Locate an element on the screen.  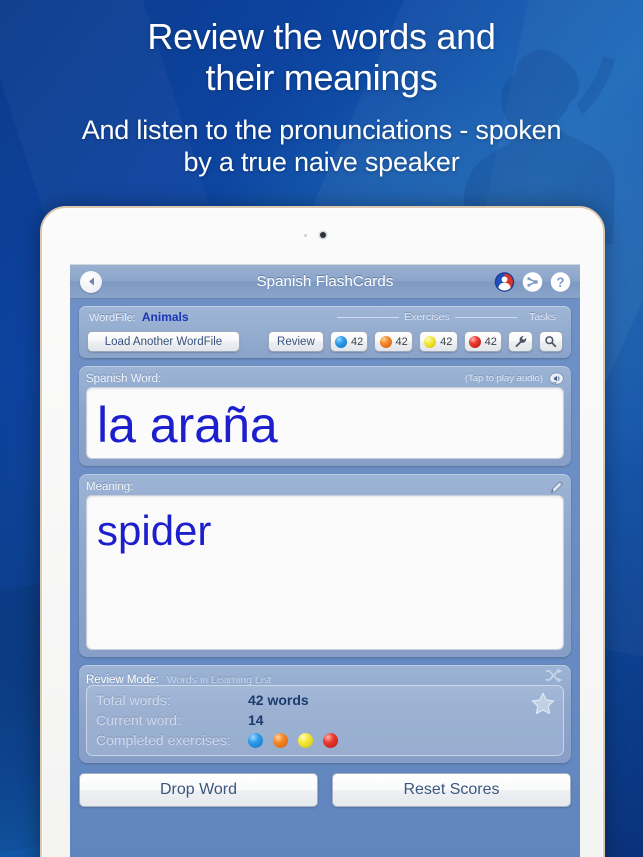
back-arrow-icon is located at coordinates (91, 281).